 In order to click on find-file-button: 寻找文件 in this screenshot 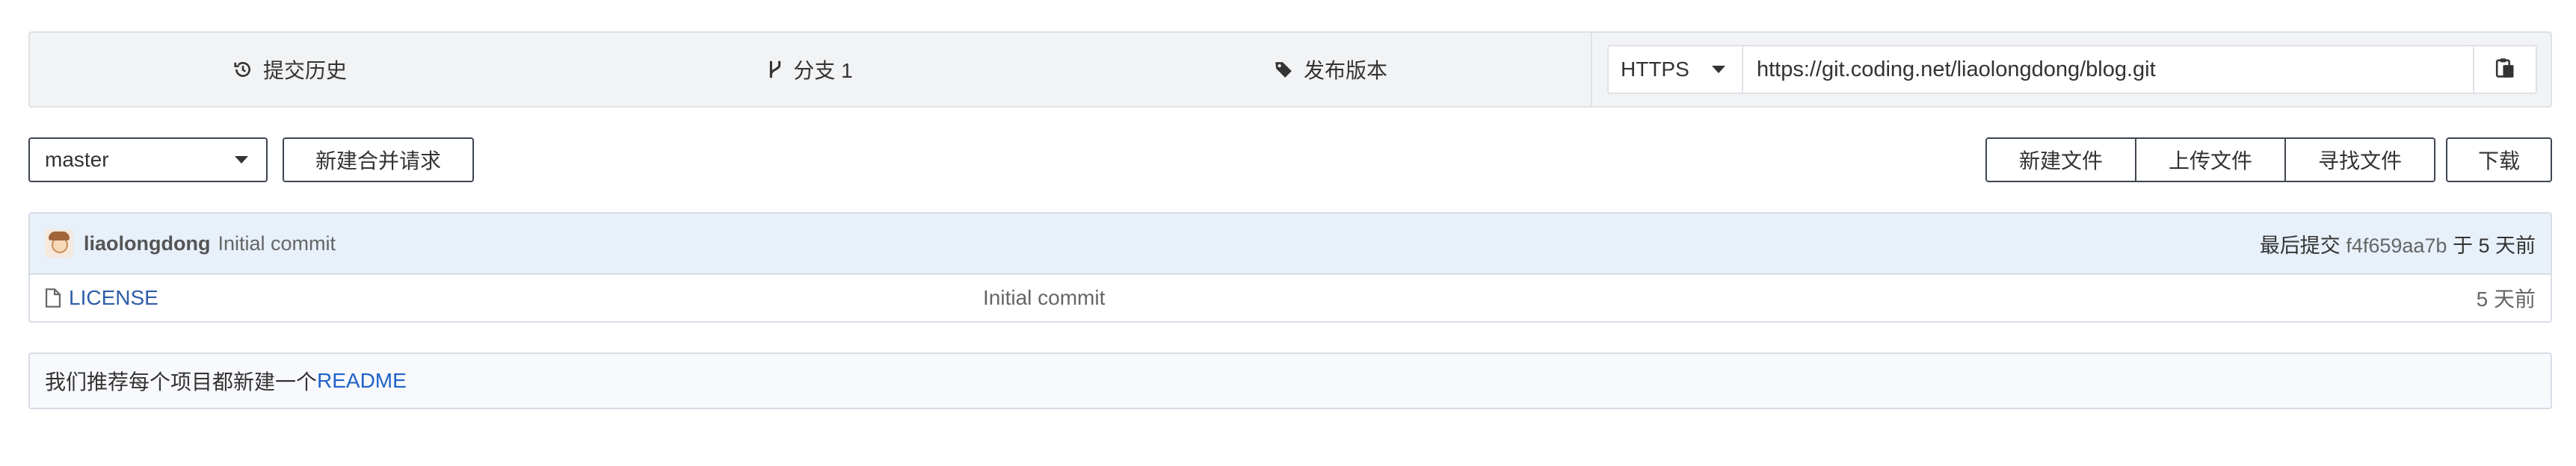, I will do `click(2359, 160)`.